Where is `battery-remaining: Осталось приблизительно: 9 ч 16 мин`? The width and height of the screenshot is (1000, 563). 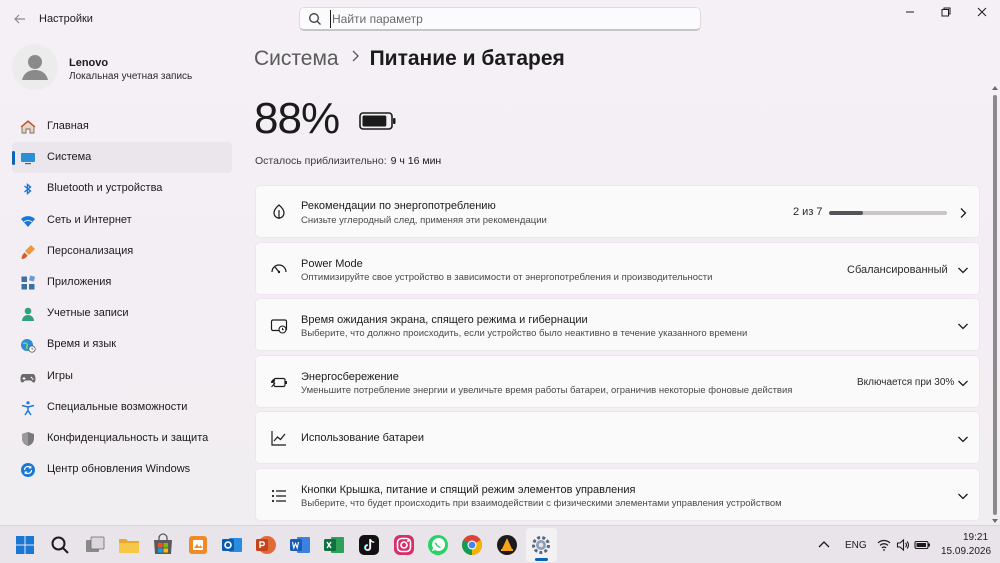
battery-remaining: Осталось приблизительно: 9 ч 16 мин is located at coordinates (348, 161).